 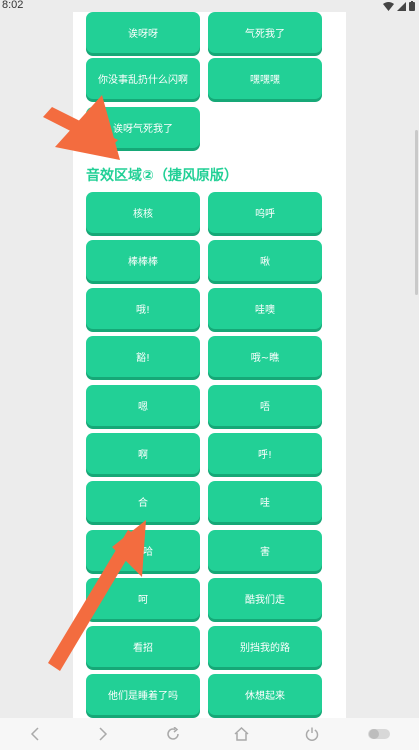 What do you see at coordinates (265, 32) in the screenshot?
I see `sound-button: 气死我了` at bounding box center [265, 32].